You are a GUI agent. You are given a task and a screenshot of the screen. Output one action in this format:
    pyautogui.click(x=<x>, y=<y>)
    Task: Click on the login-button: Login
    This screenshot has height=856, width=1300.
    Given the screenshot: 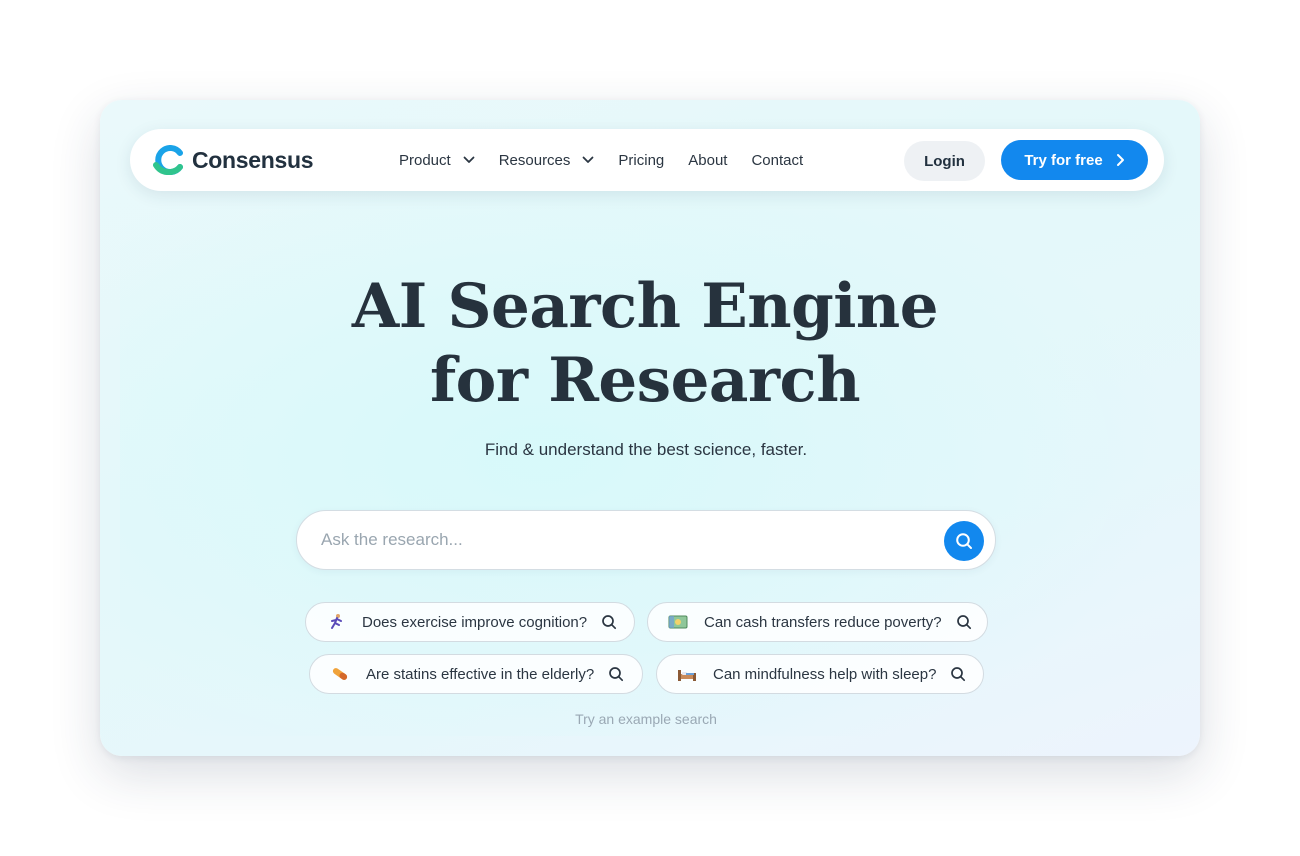 What is the action you would take?
    pyautogui.click(x=944, y=161)
    